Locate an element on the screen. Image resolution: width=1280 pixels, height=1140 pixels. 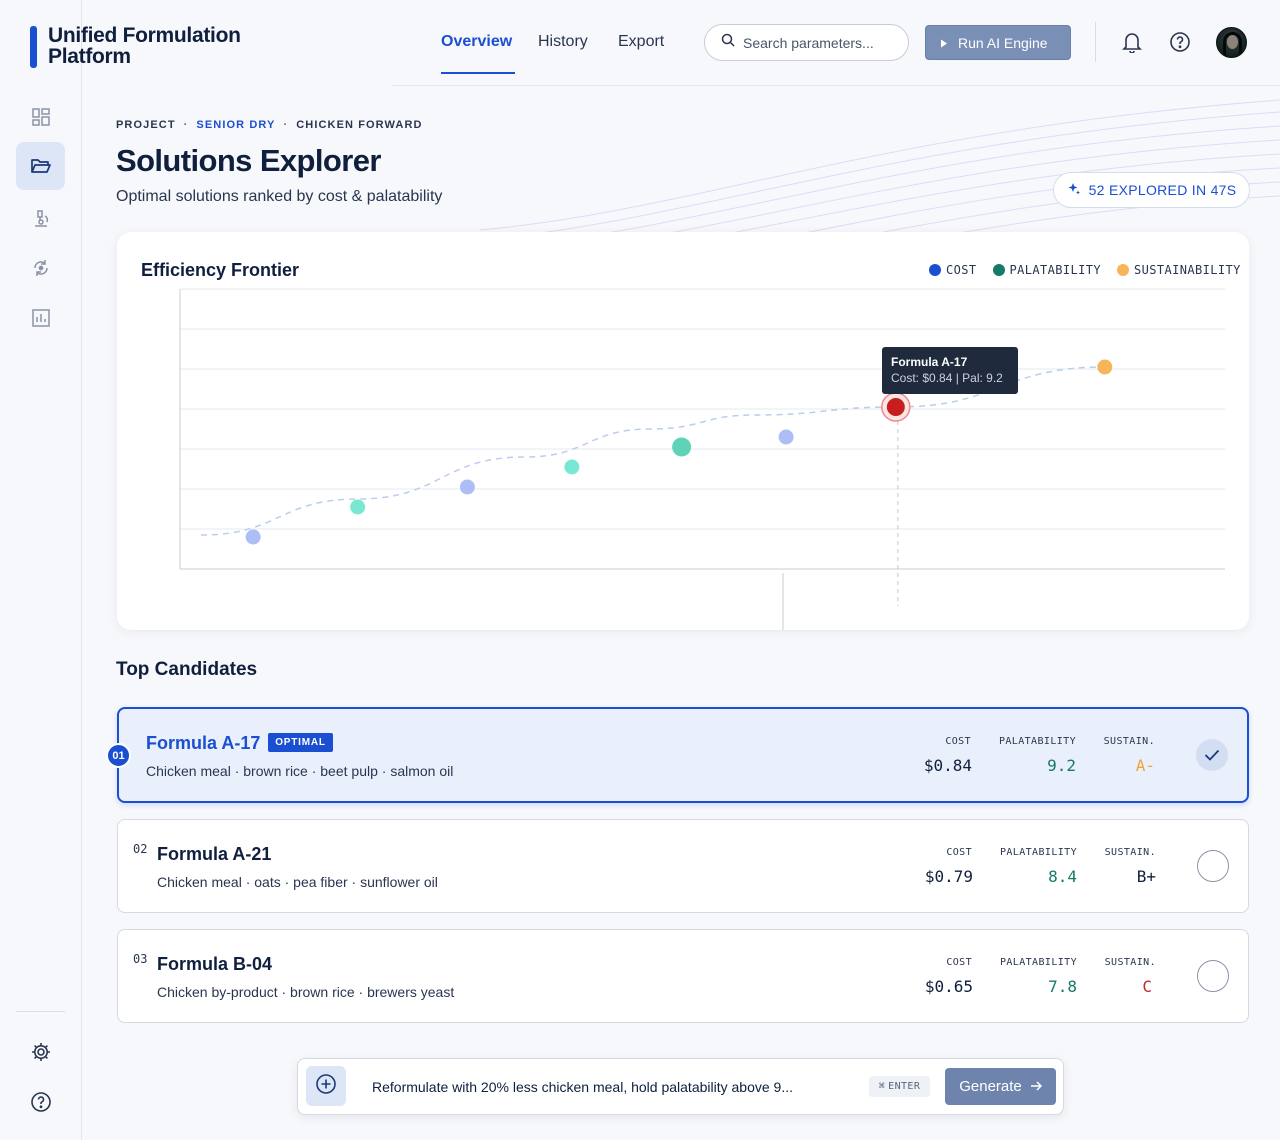
sparkle-icon is located at coordinates (1074, 190).